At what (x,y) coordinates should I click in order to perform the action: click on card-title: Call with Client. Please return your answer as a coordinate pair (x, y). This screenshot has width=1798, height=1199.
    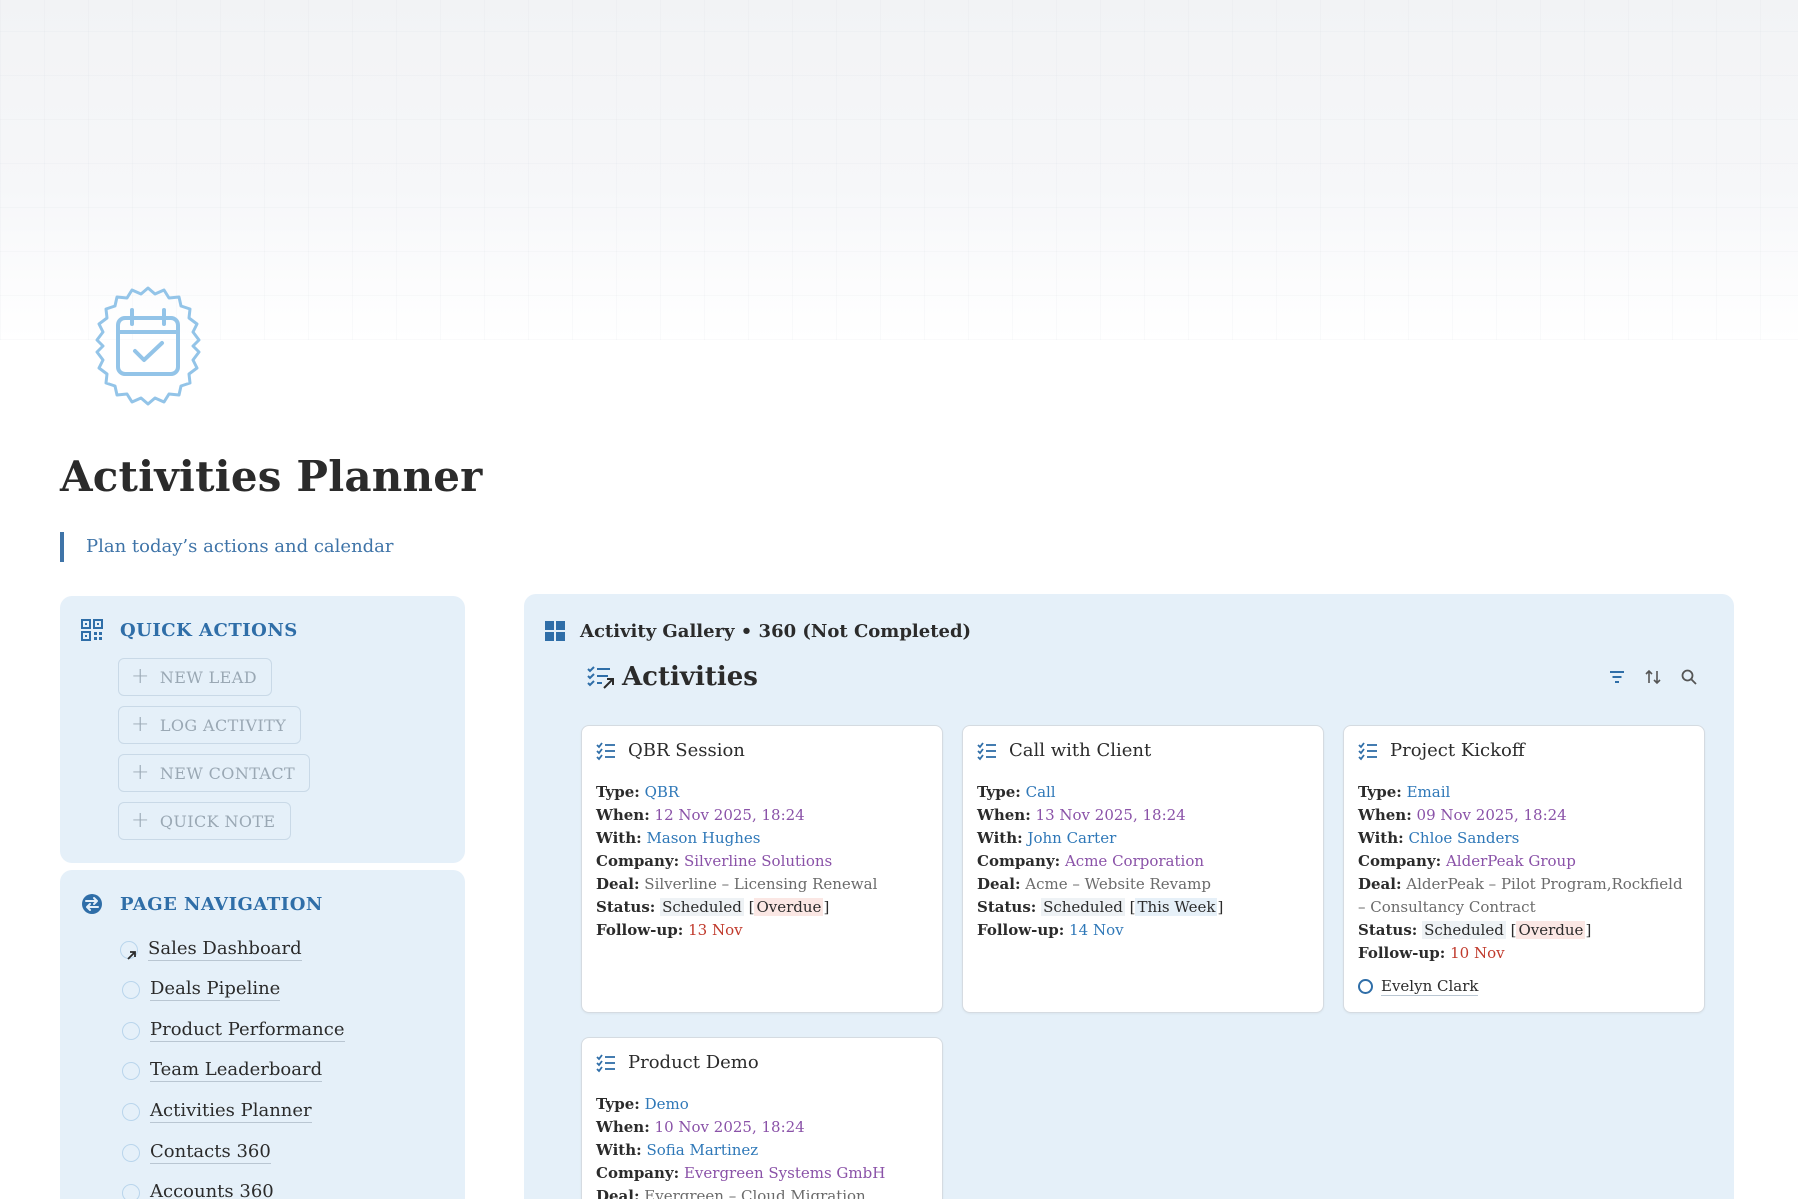
    Looking at the image, I should click on (1143, 750).